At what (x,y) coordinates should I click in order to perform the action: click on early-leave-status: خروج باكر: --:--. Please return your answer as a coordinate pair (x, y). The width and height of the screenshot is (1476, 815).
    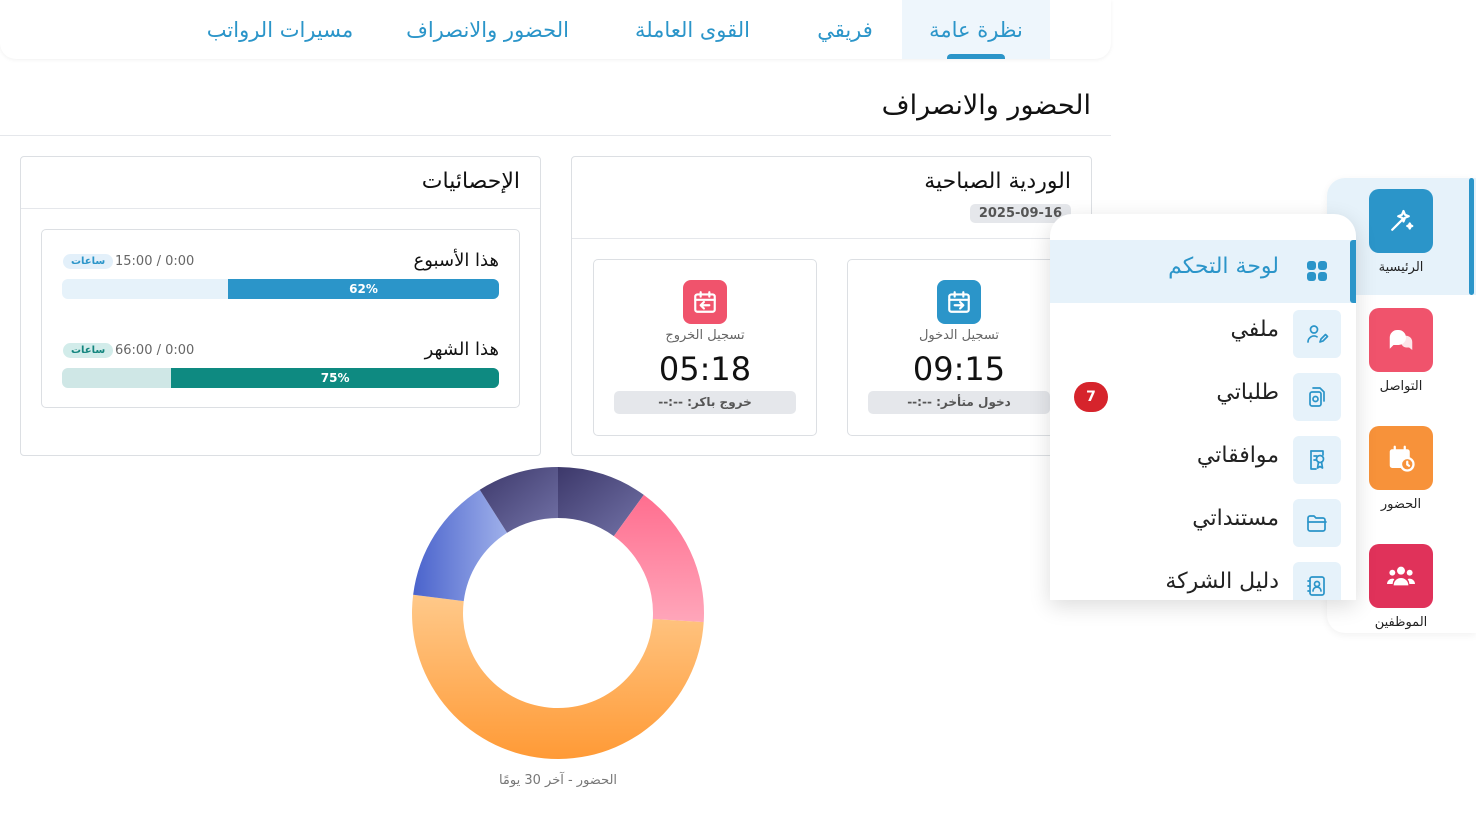
    Looking at the image, I should click on (705, 402).